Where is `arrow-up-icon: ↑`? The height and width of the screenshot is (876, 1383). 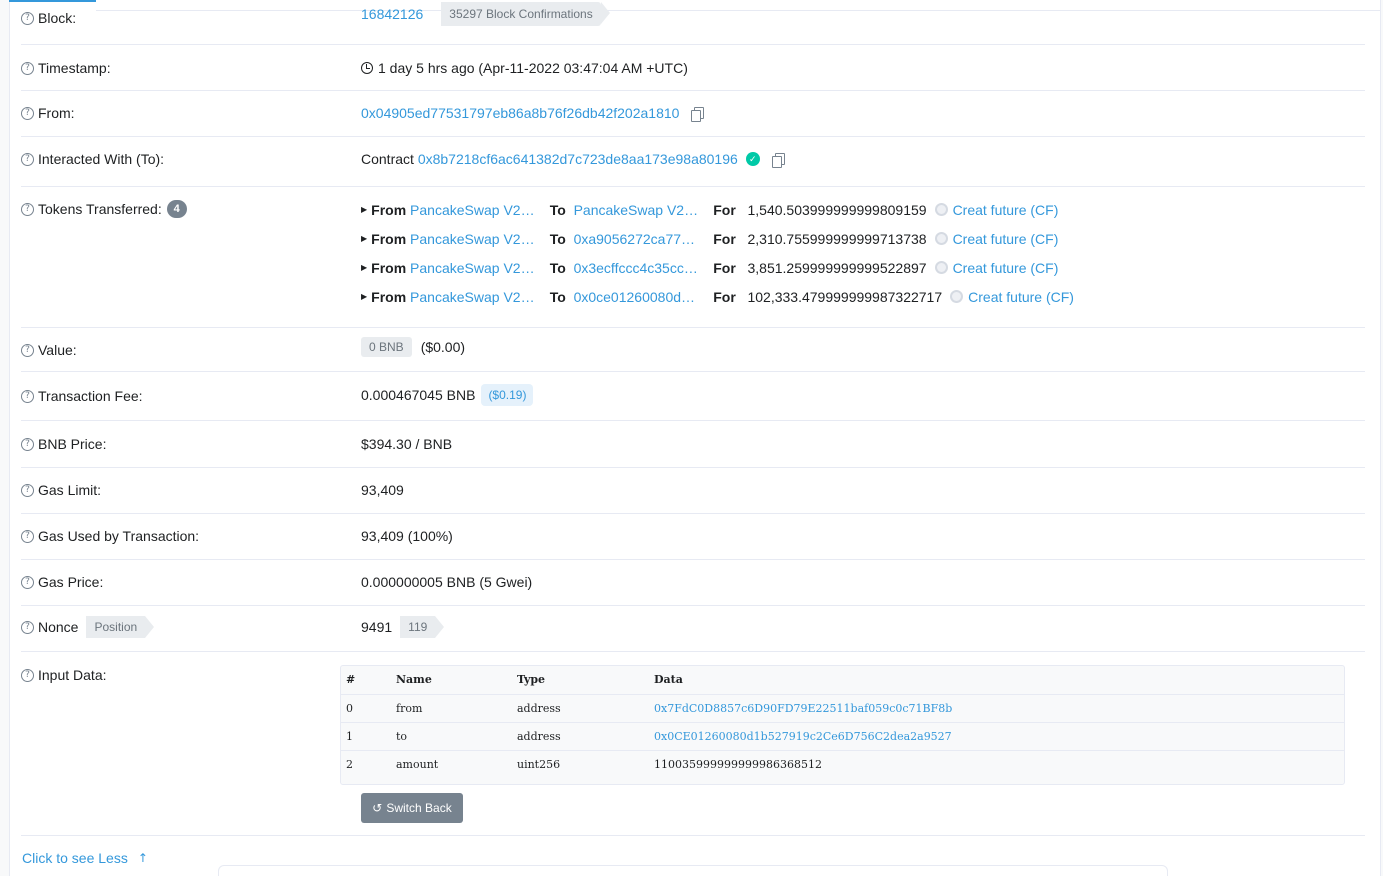
arrow-up-icon: ↑ is located at coordinates (142, 858).